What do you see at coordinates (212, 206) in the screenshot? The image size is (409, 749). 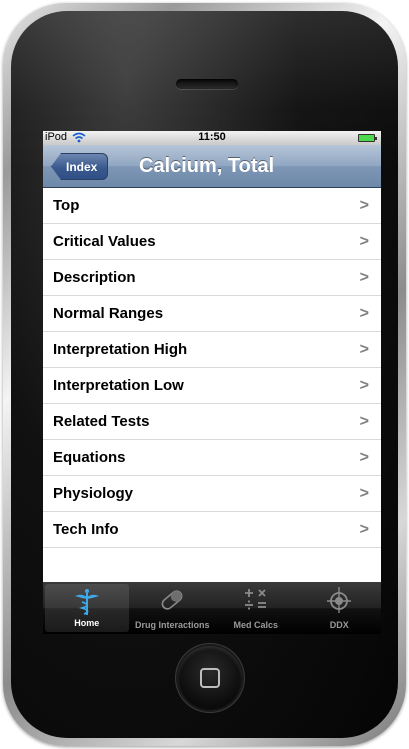 I see `list-item-top: Top >` at bounding box center [212, 206].